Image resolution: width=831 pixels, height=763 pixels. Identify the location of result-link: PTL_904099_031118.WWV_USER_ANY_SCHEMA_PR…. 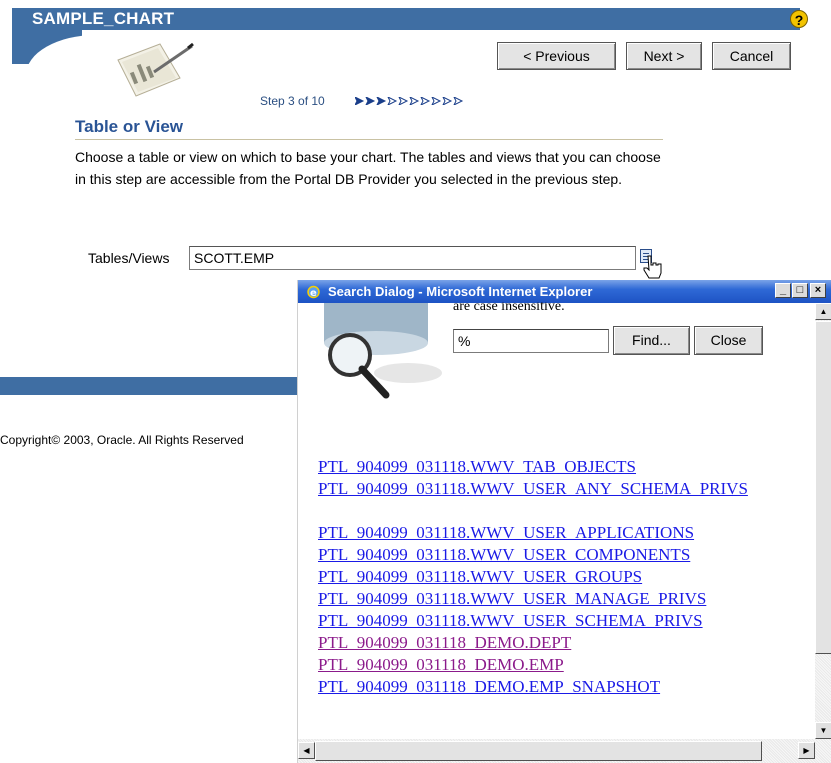
(533, 488).